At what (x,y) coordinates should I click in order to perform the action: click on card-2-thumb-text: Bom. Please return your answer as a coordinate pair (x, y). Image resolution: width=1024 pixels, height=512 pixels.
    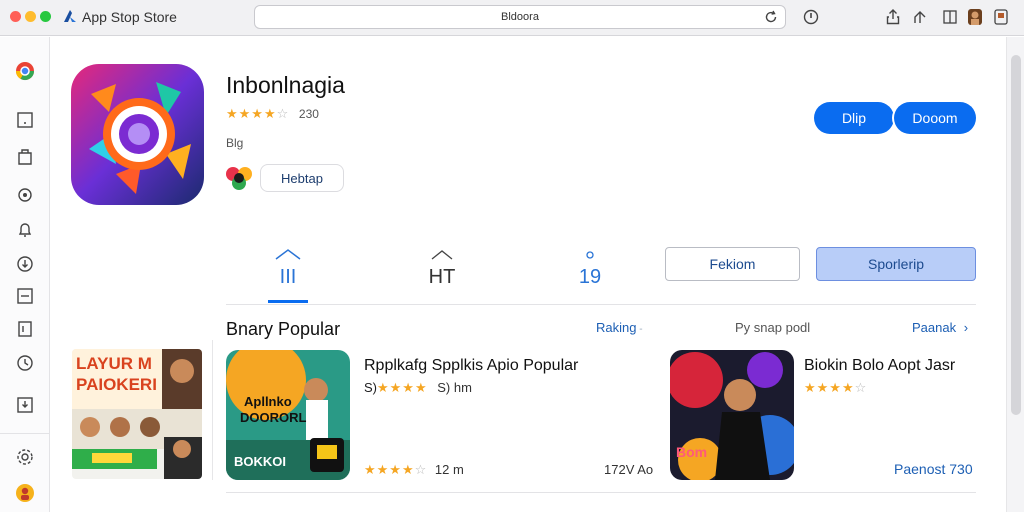
    Looking at the image, I should click on (692, 452).